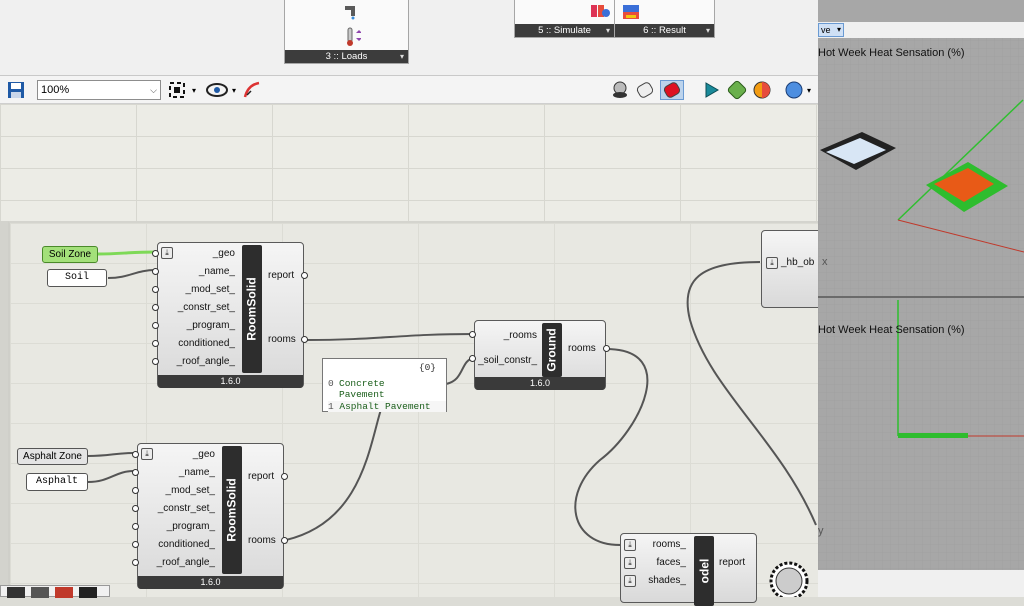 This screenshot has height=606, width=1024. What do you see at coordinates (831, 30) in the screenshot?
I see `viewport-dropdown: ve ▾` at bounding box center [831, 30].